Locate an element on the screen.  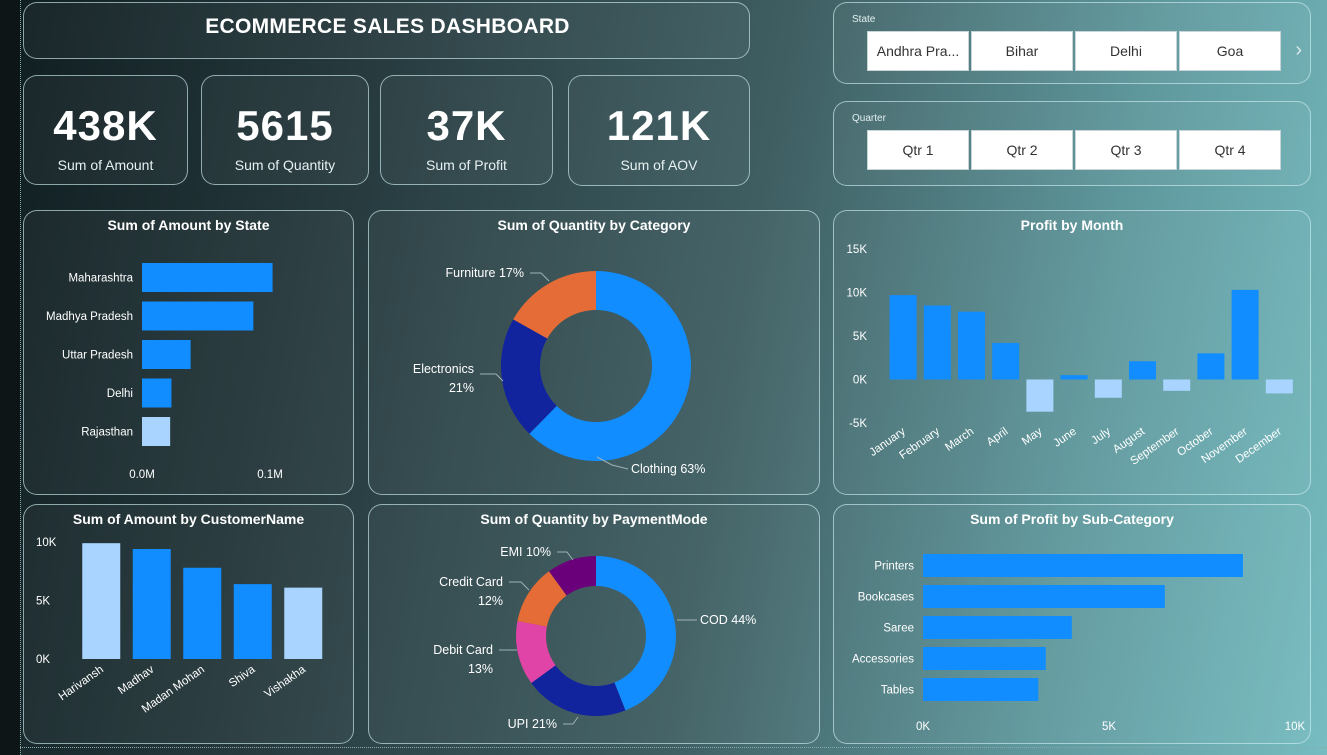
category-label: Printers is located at coordinates (894, 567).